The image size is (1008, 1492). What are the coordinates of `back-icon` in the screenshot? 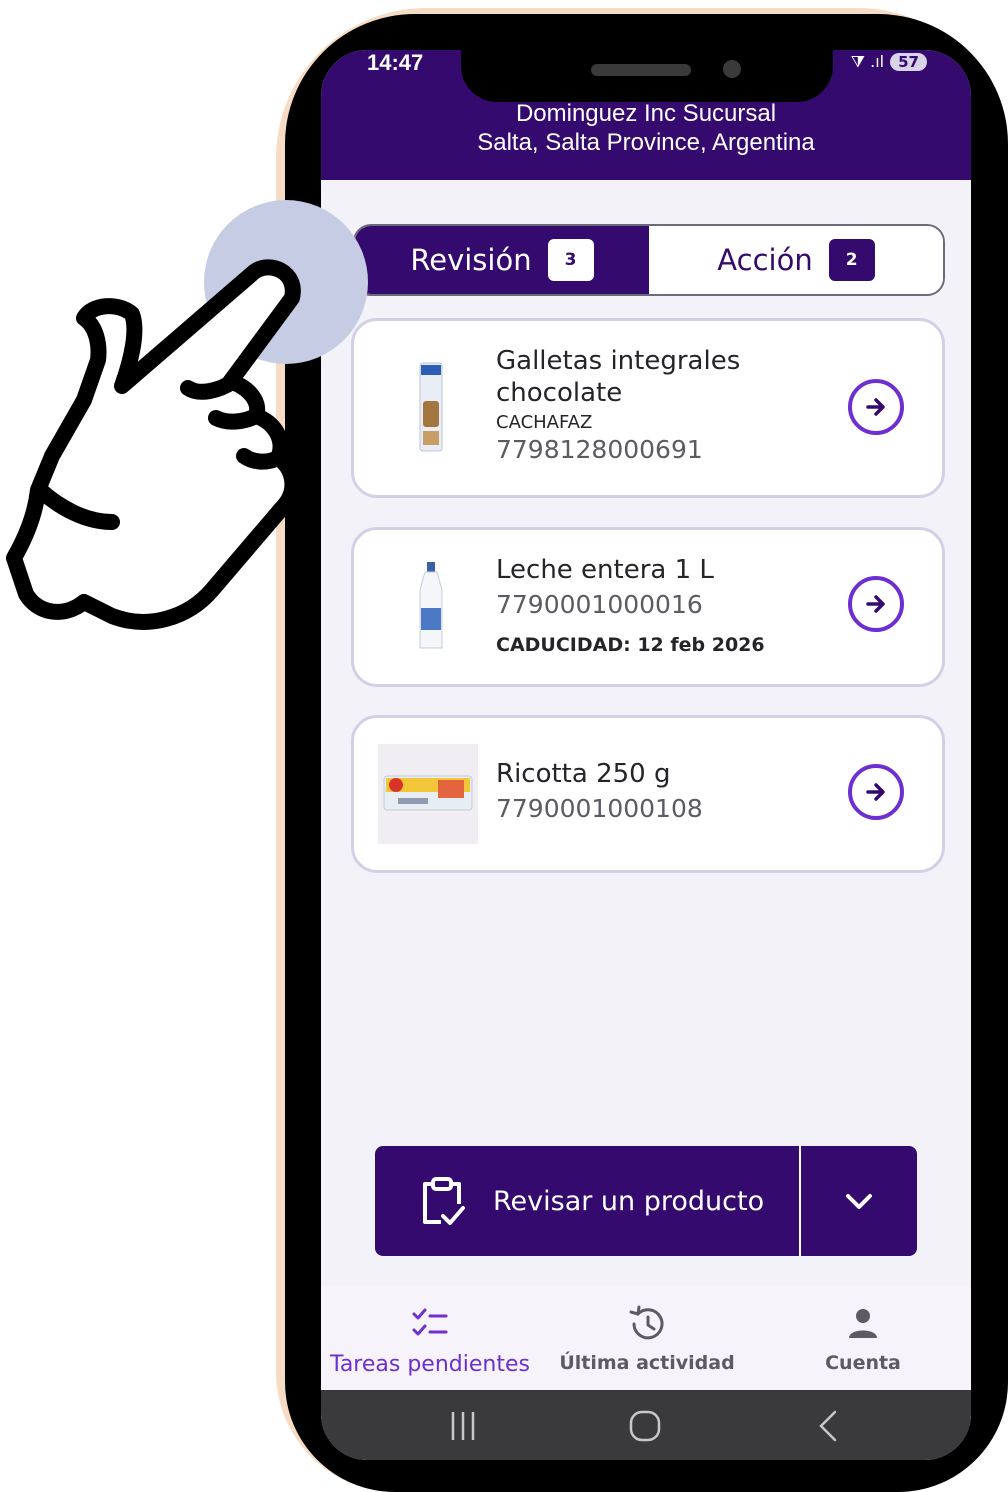 It's located at (829, 1426).